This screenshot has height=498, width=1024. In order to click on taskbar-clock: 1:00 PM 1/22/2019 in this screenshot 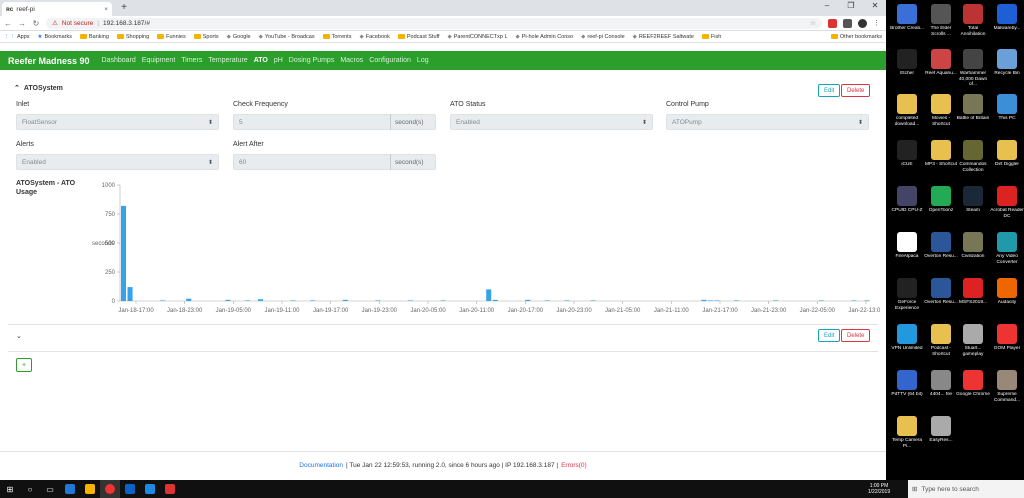, I will do `click(883, 489)`.